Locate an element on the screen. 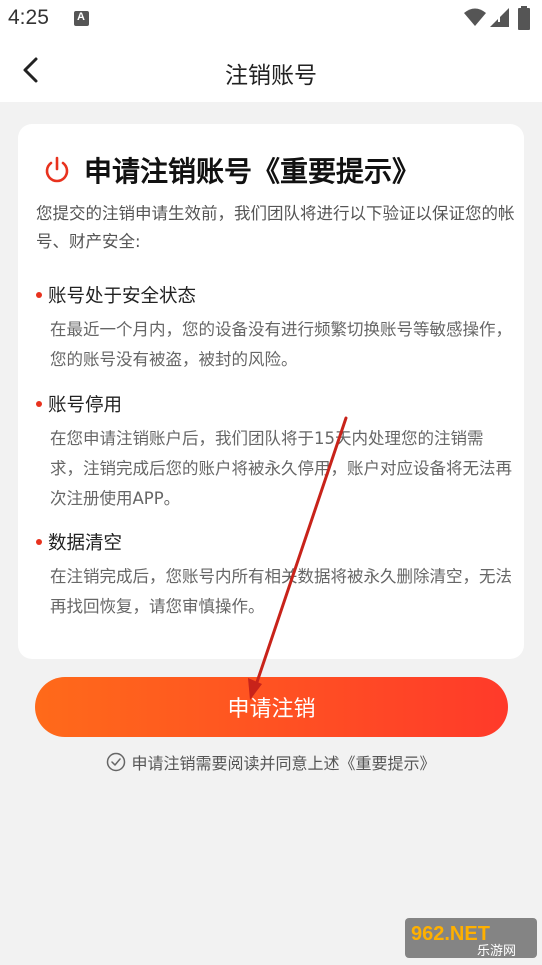 This screenshot has width=542, height=965. watermark-brand: 962.NET is located at coordinates (450, 934).